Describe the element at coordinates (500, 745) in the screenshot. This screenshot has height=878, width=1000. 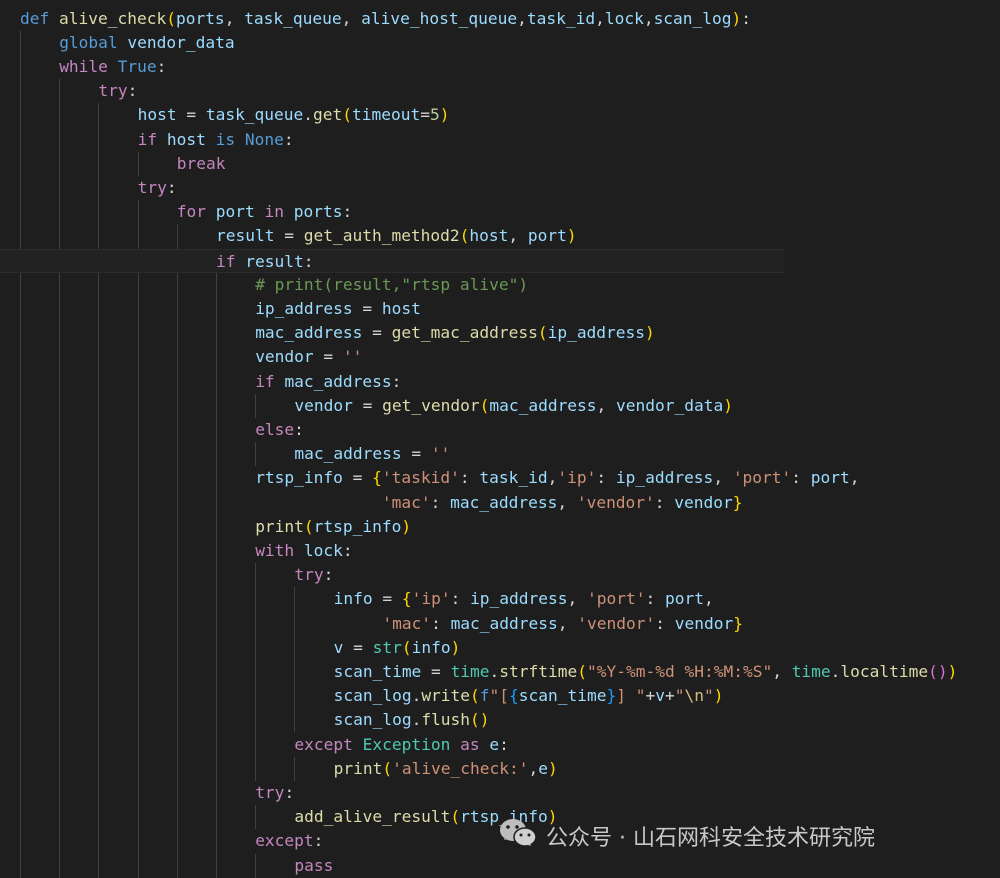
I see `code-line: except Exception as e:` at that location.